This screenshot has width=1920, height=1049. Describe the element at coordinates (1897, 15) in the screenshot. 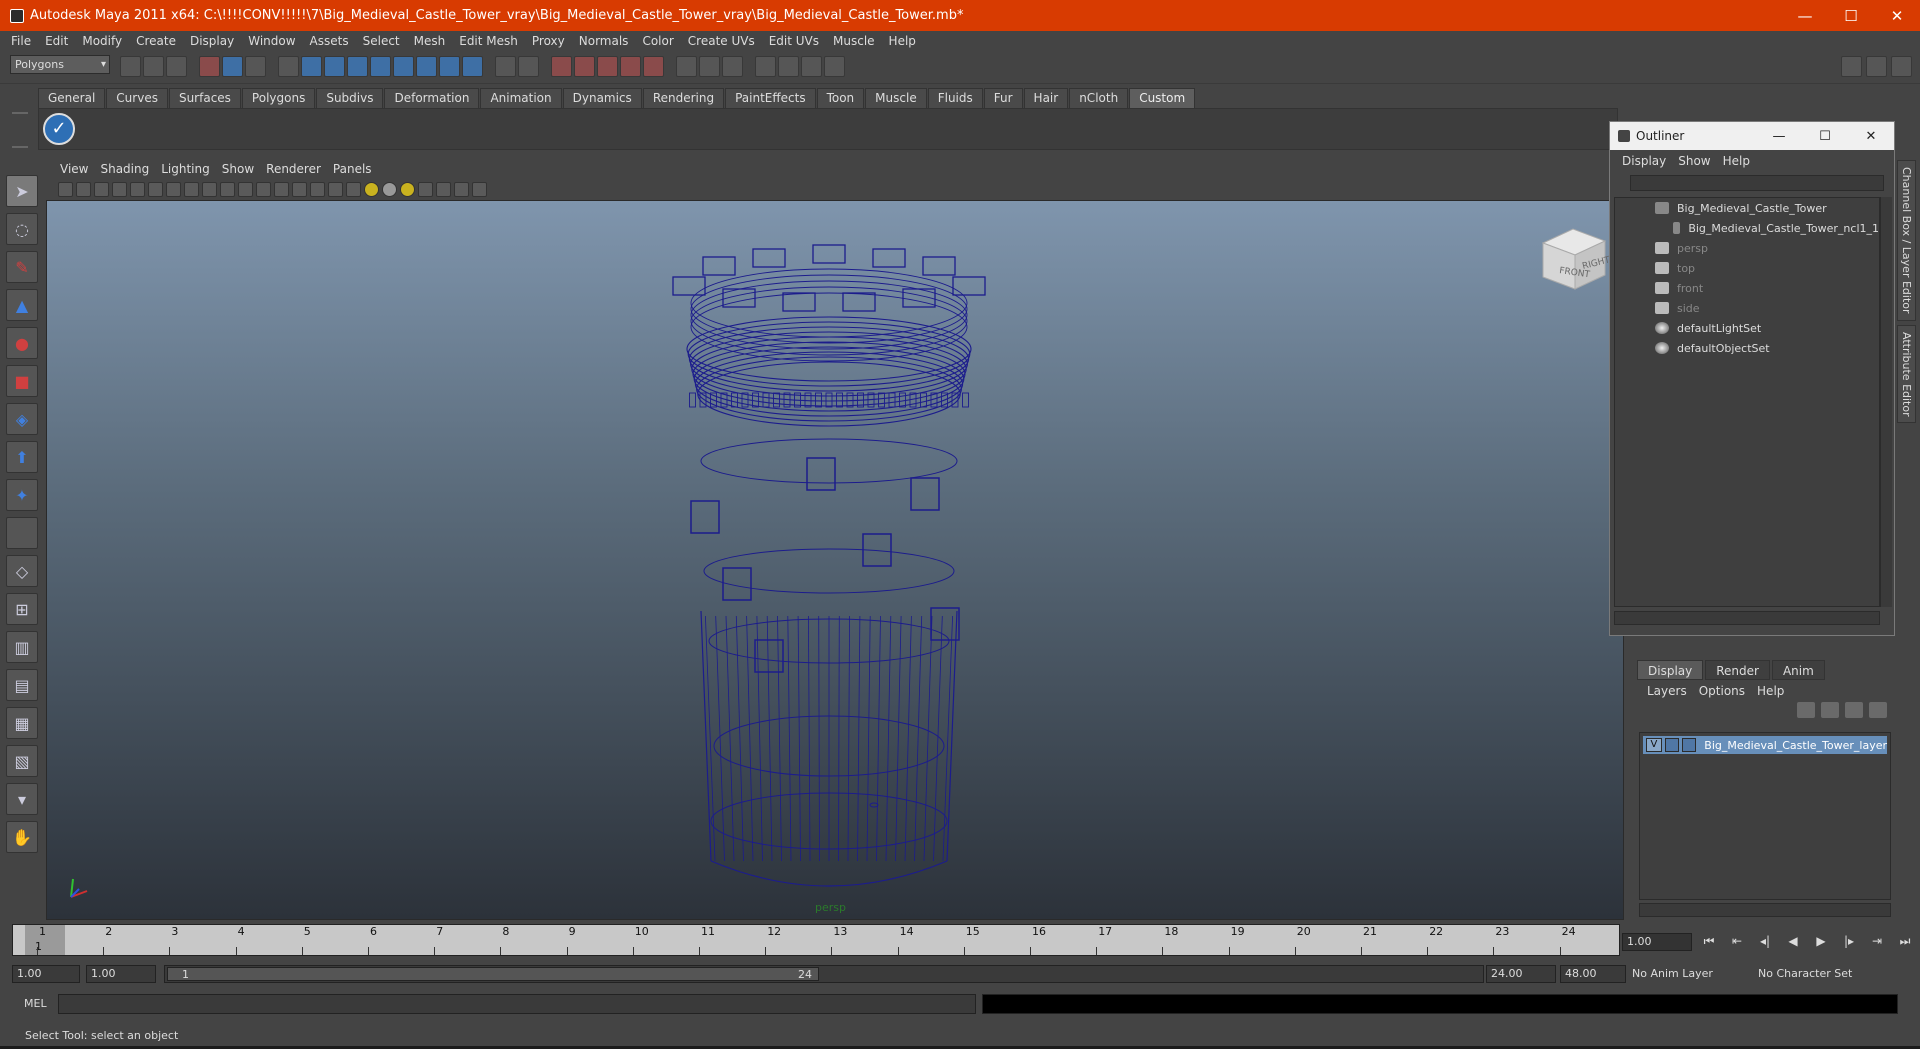

I see `close-button: ✕` at that location.